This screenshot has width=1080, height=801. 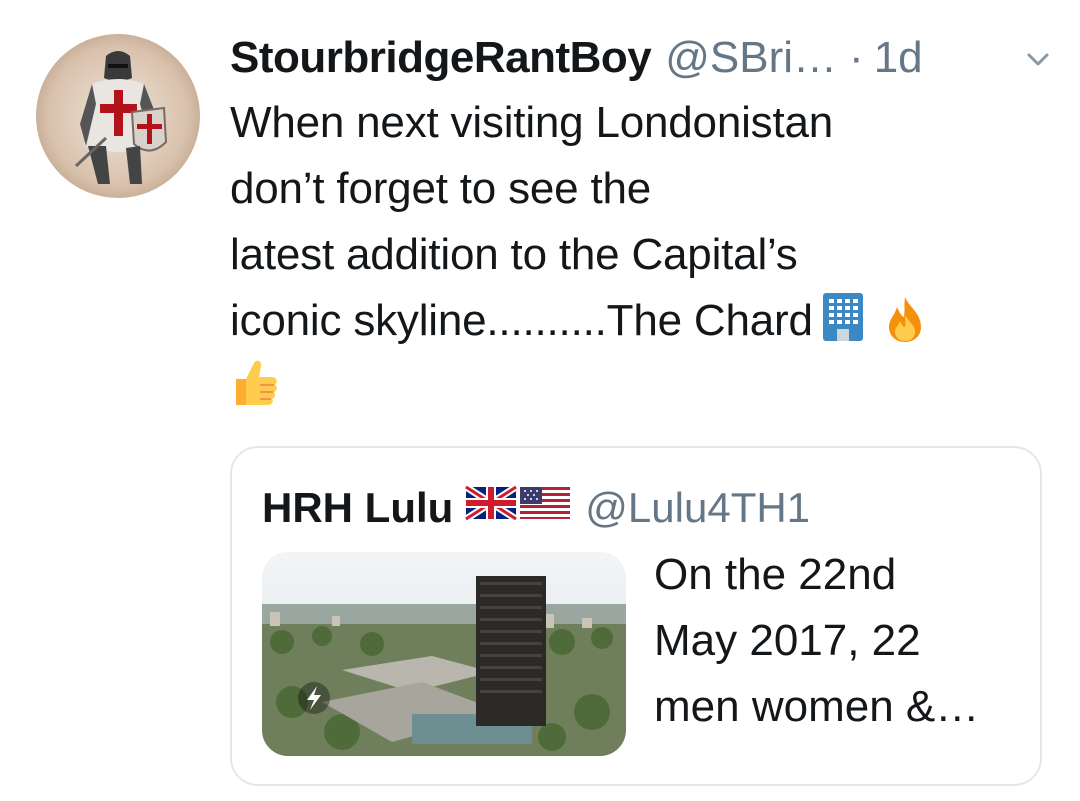 I want to click on us-flag-emoji, so click(x=545, y=508).